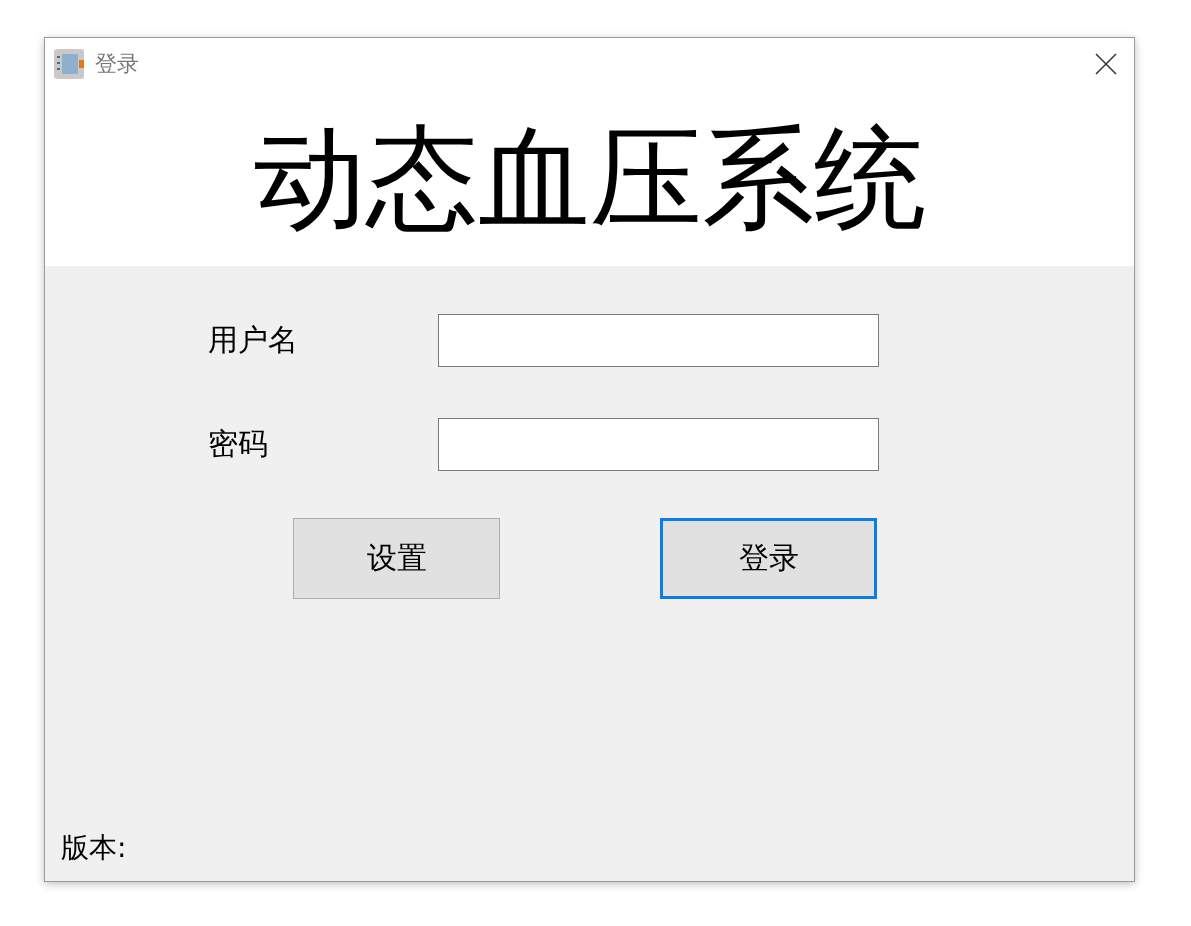  Describe the element at coordinates (94, 847) in the screenshot. I see `version-label: 版本:` at that location.